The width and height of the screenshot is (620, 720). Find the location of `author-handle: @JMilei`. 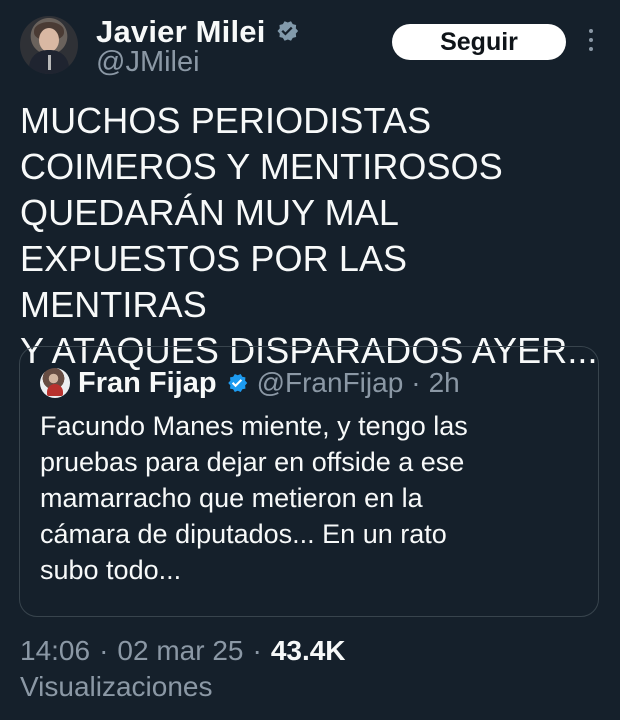

author-handle: @JMilei is located at coordinates (198, 62).